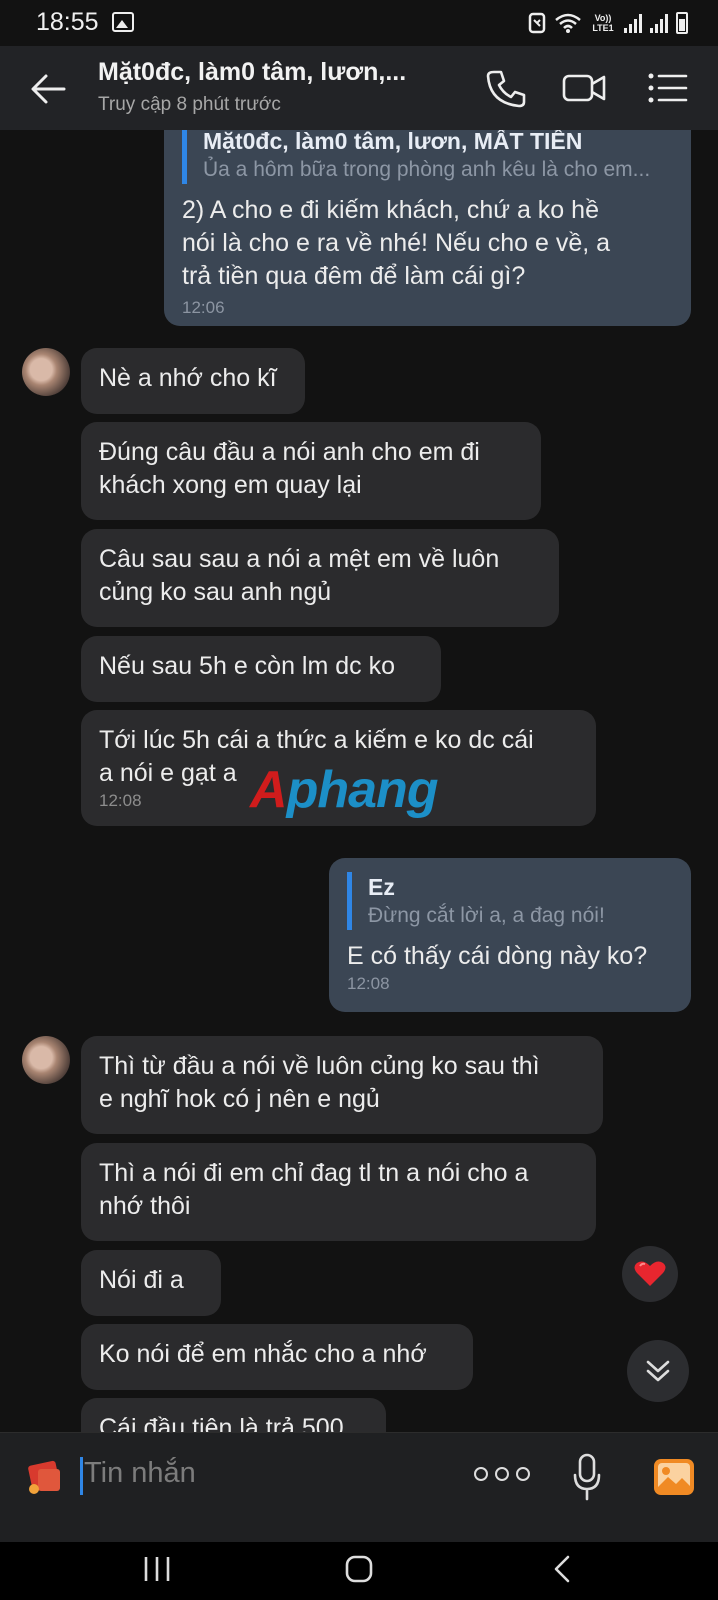 This screenshot has height=1600, width=718. What do you see at coordinates (45, 1476) in the screenshot?
I see `sticker-icon` at bounding box center [45, 1476].